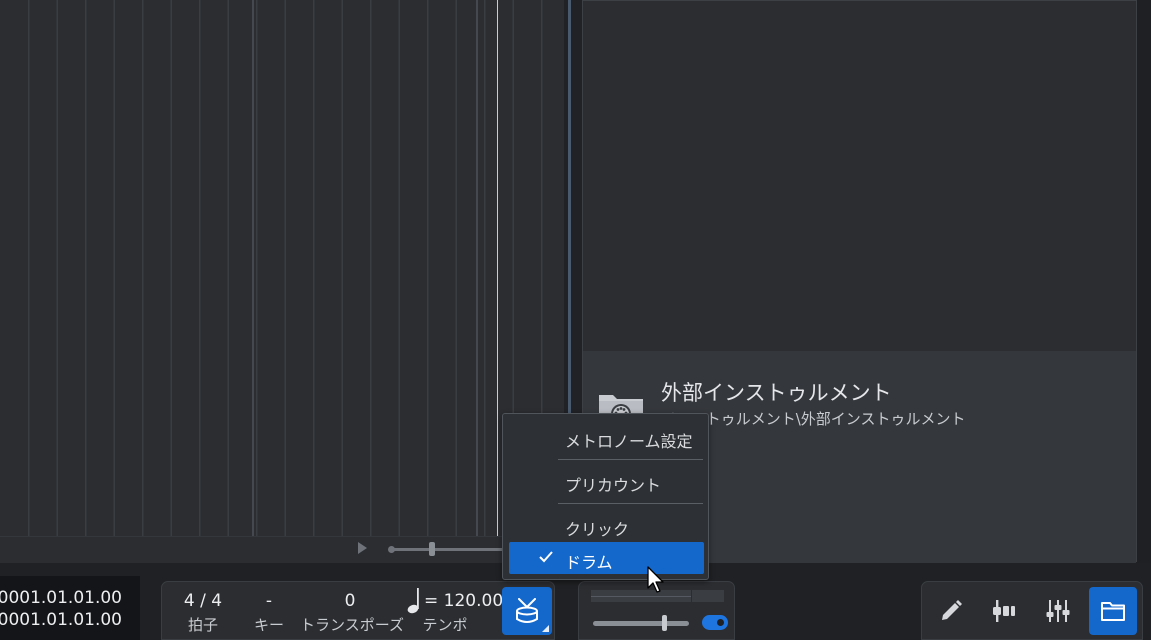 Image resolution: width=1151 pixels, height=640 pixels. What do you see at coordinates (641, 596) in the screenshot?
I see `level-meter-left` at bounding box center [641, 596].